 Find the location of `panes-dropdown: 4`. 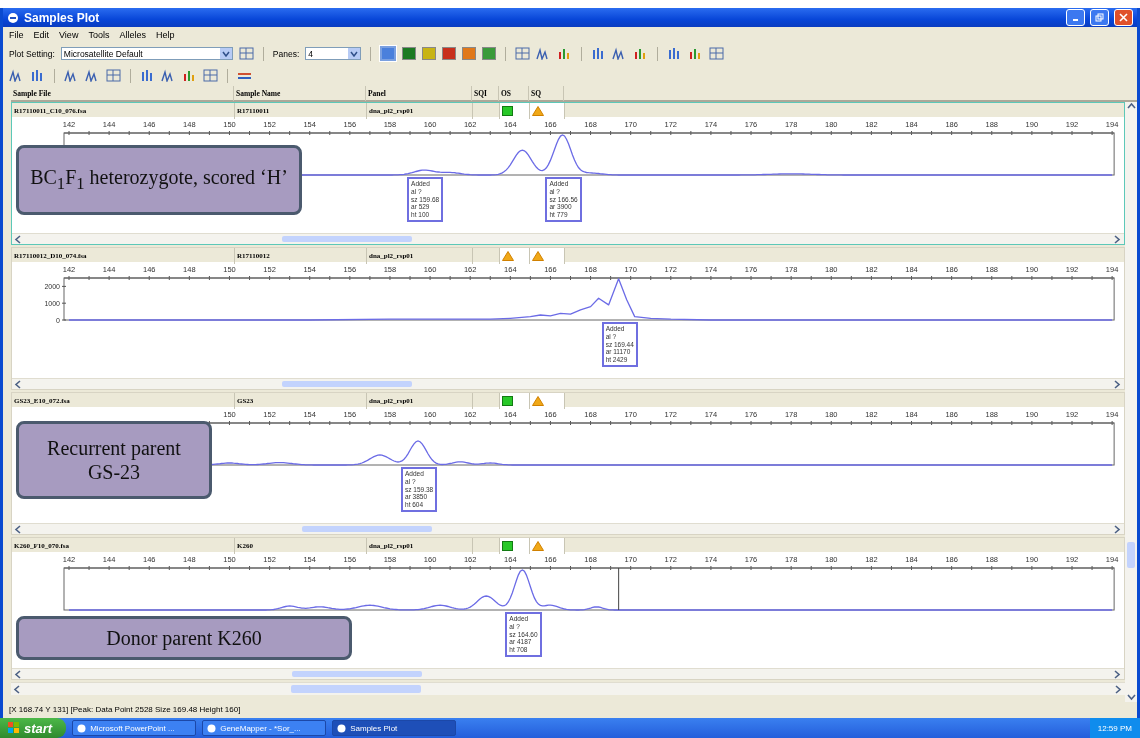

panes-dropdown: 4 is located at coordinates (333, 53).